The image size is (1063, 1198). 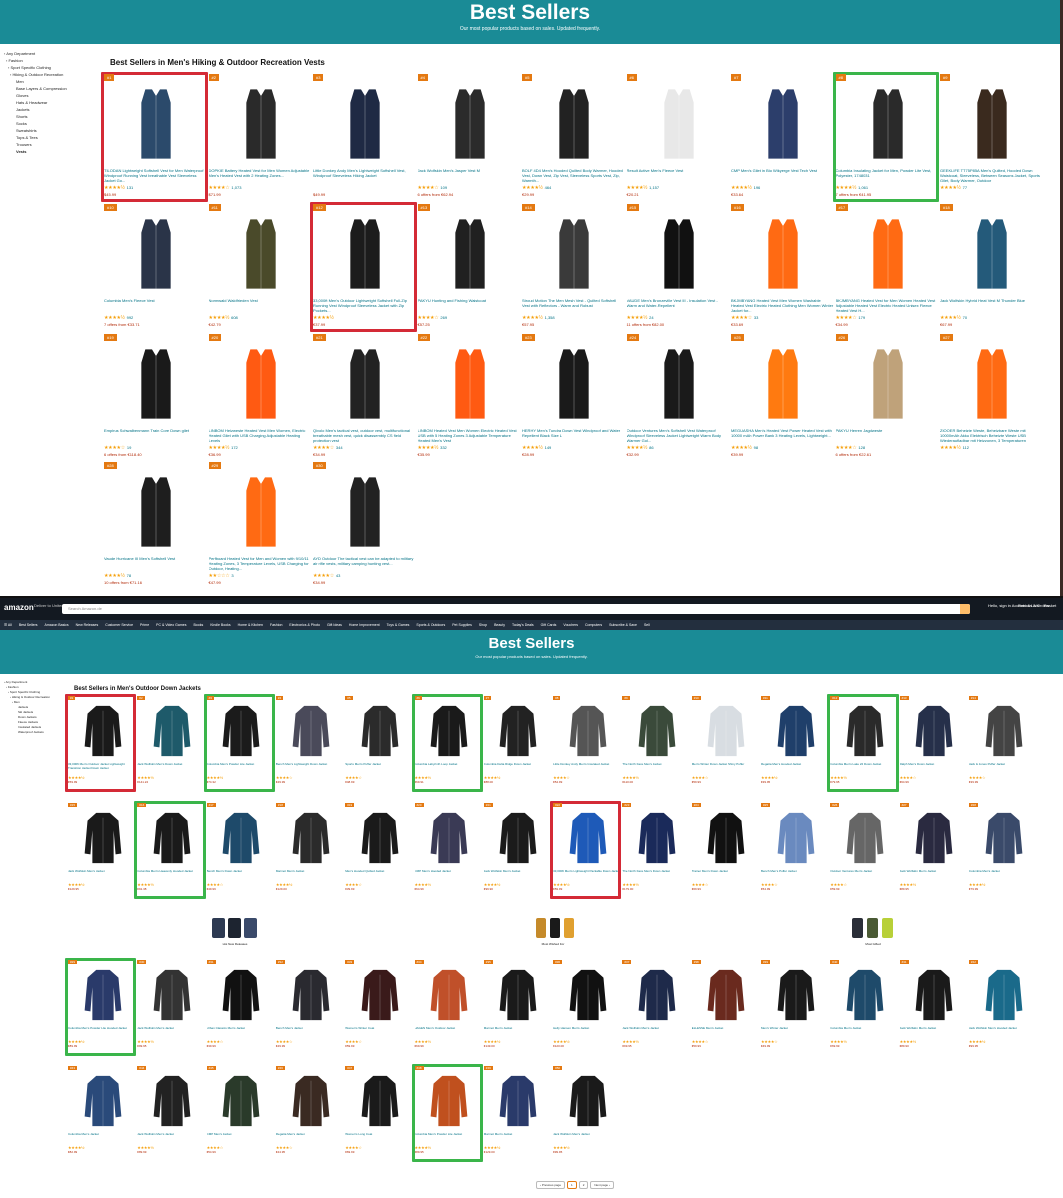 What do you see at coordinates (309, 1032) in the screenshot?
I see `product-title: Bench Men's Jacket` at bounding box center [309, 1032].